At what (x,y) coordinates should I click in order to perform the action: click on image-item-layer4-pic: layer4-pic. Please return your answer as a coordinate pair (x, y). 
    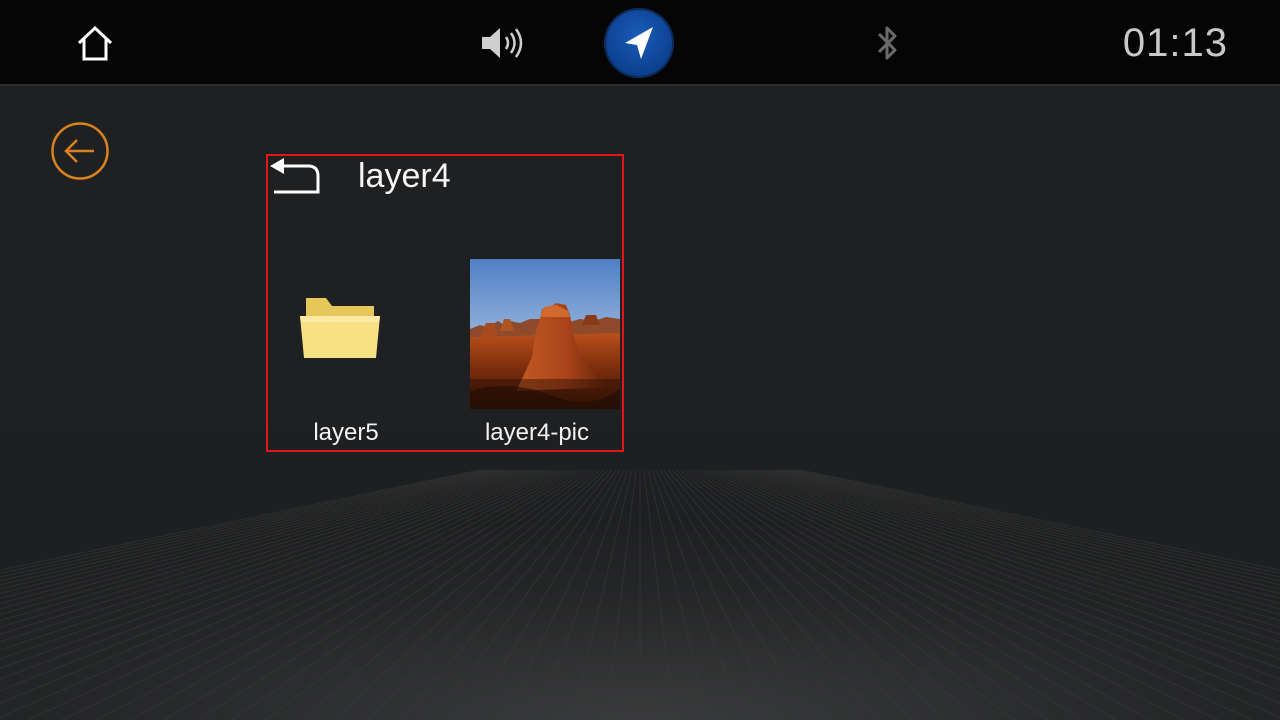
    Looking at the image, I should click on (543, 353).